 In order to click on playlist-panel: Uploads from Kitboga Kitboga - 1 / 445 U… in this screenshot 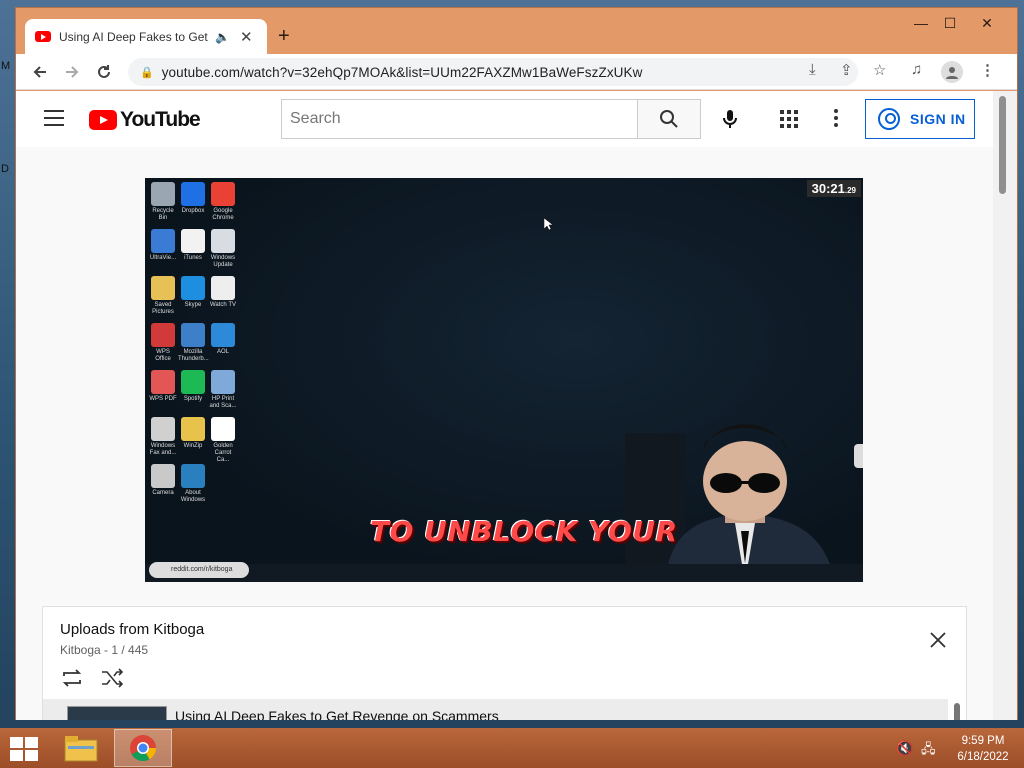, I will do `click(504, 663)`.